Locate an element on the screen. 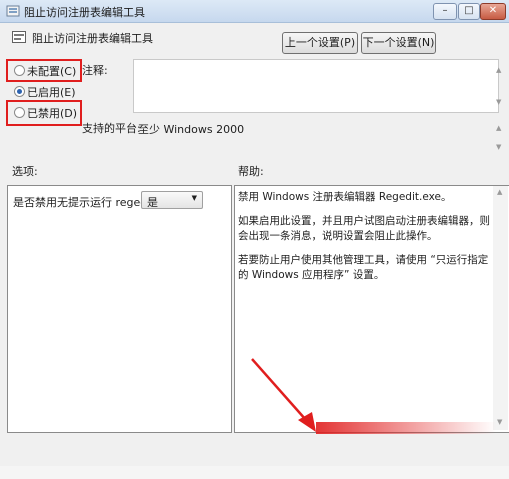 Image resolution: width=509 pixels, height=479 pixels. bottom-area is located at coordinates (254, 472).